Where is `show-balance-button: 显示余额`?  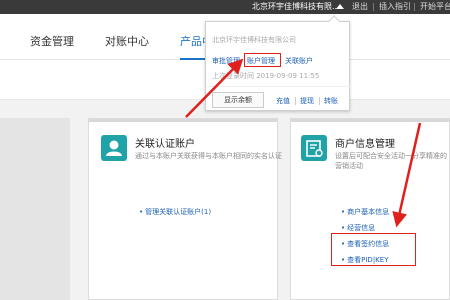
show-balance-button: 显示余额 is located at coordinates (238, 100).